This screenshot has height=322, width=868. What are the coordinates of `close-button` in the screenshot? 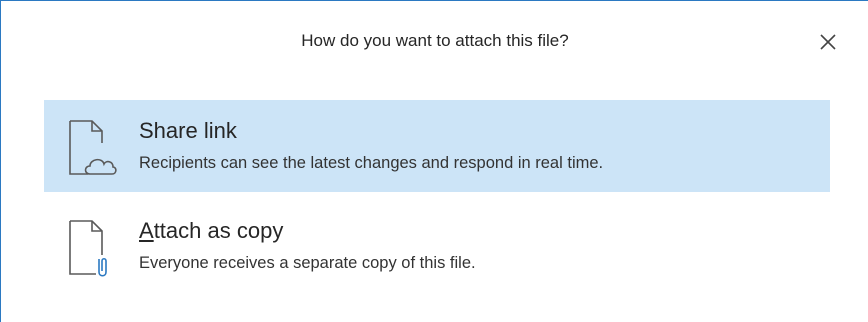 It's located at (828, 42).